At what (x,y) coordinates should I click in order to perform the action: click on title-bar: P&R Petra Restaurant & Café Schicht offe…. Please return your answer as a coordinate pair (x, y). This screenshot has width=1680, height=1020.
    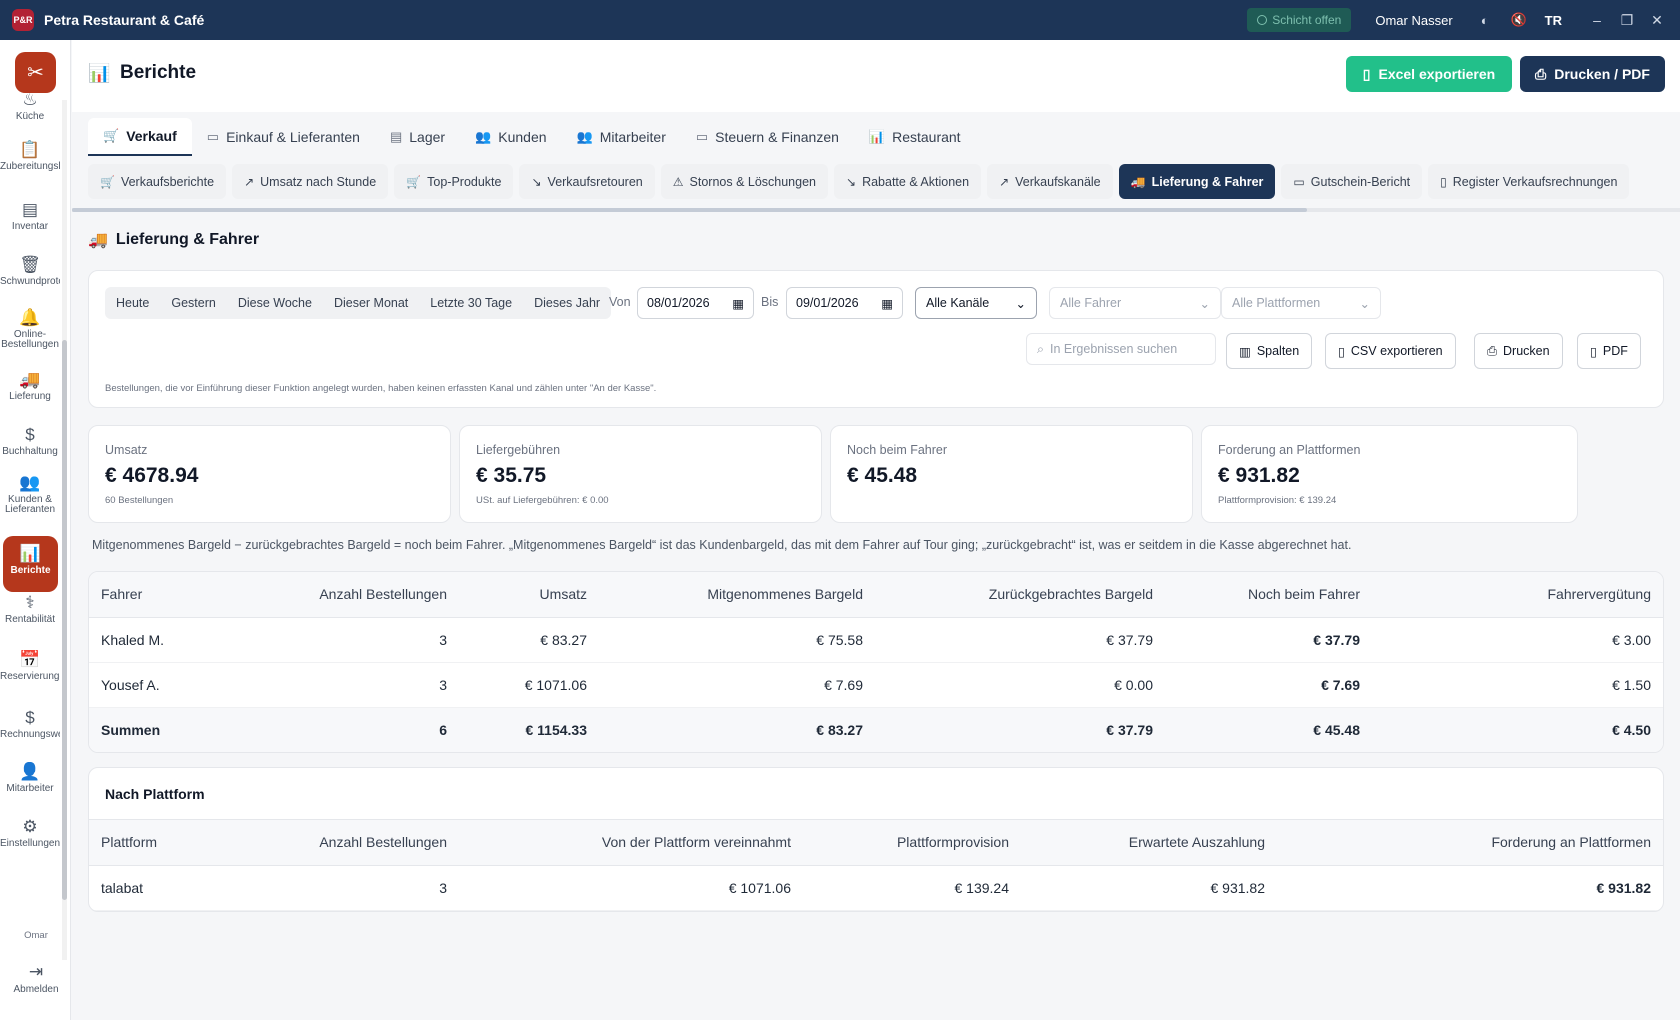
    Looking at the image, I should click on (840, 20).